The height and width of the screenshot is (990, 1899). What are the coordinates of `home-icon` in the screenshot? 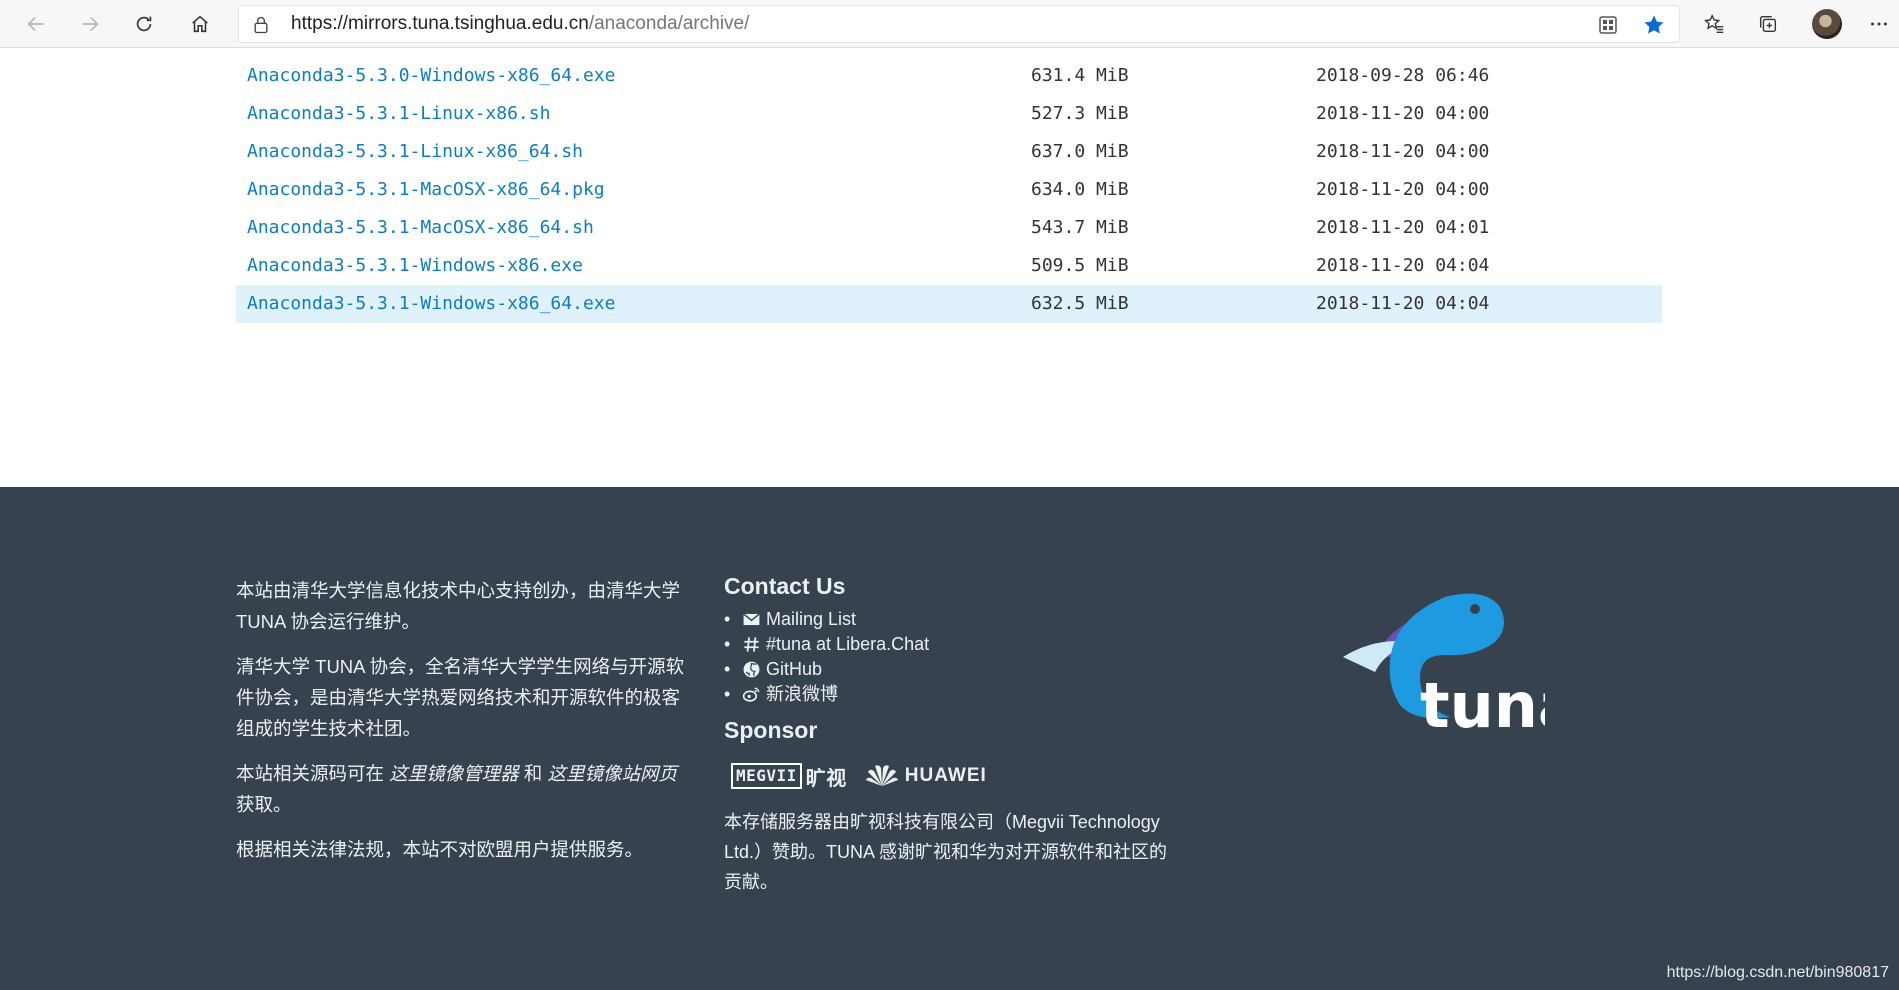 It's located at (200, 24).